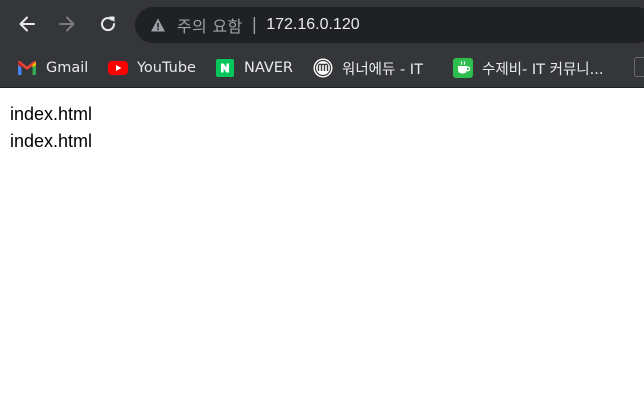 The width and height of the screenshot is (644, 403). I want to click on back-arrow-icon, so click(27, 24).